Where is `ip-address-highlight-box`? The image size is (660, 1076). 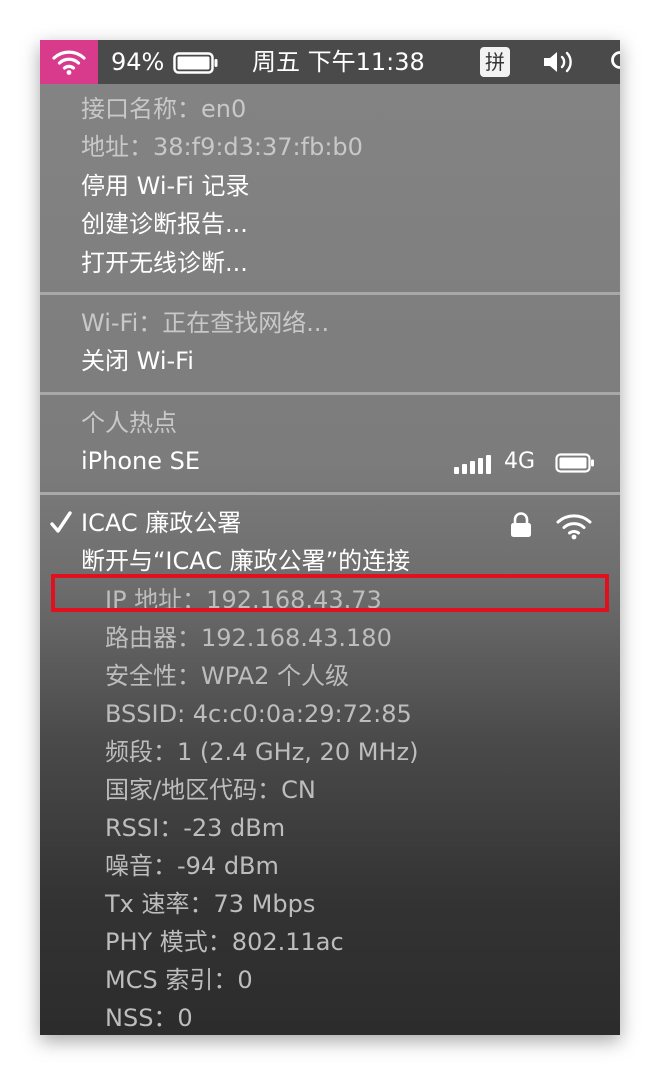
ip-address-highlight-box is located at coordinates (330, 593).